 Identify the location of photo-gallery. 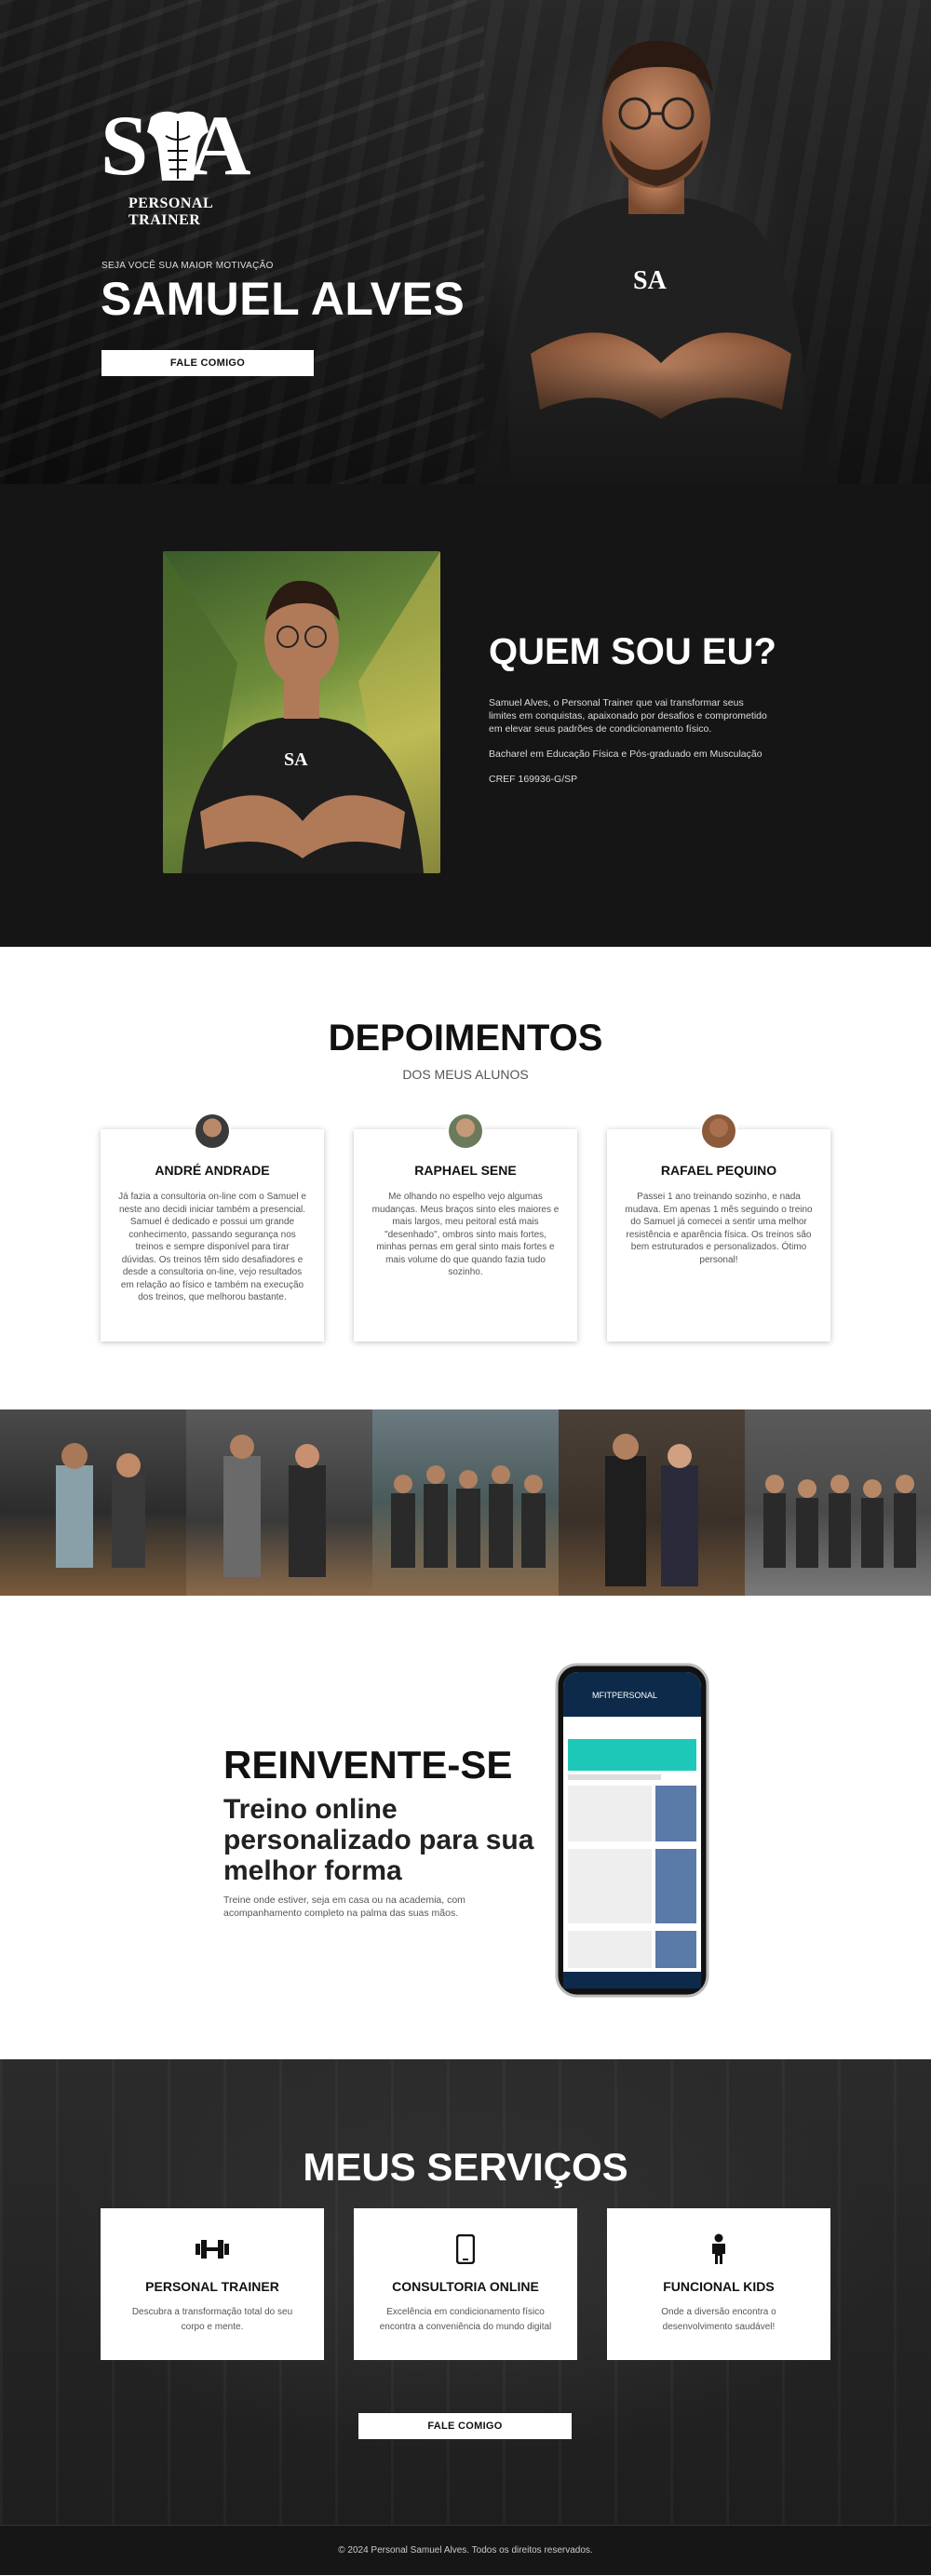
(465, 1502).